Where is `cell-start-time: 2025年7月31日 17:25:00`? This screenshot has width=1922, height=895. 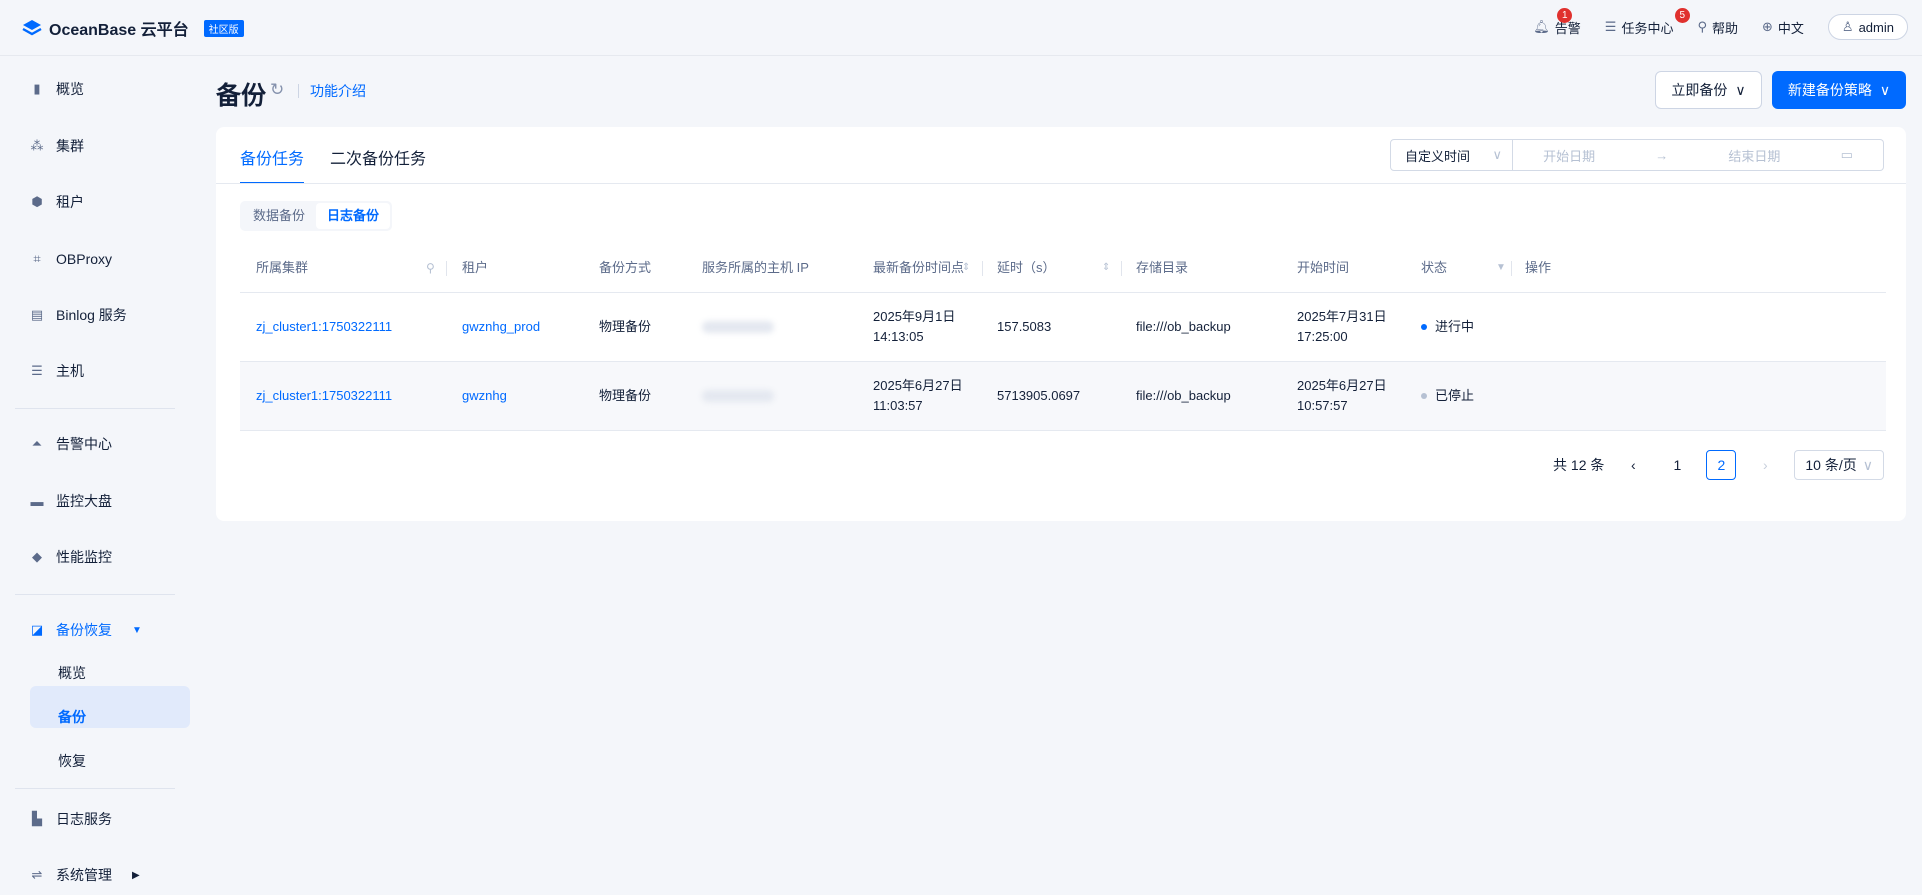 cell-start-time: 2025年7月31日 17:25:00 is located at coordinates (1342, 327).